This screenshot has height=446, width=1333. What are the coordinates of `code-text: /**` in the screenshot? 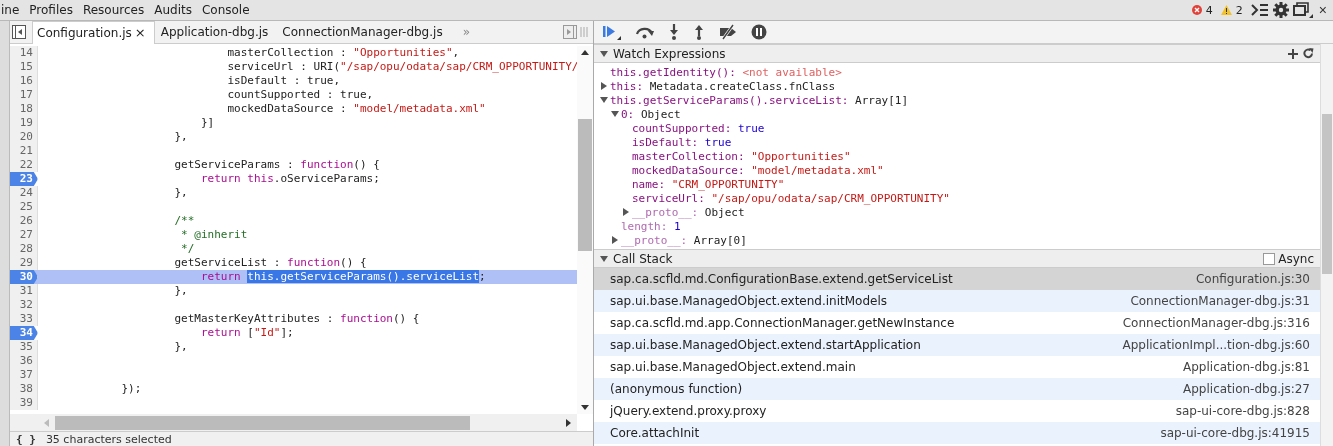 It's located at (184, 221).